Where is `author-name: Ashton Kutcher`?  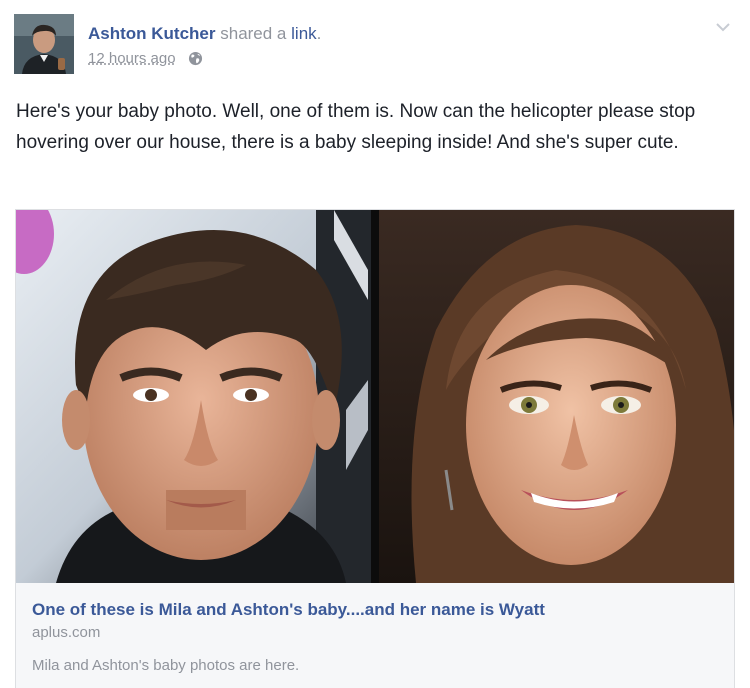 author-name: Ashton Kutcher is located at coordinates (152, 33).